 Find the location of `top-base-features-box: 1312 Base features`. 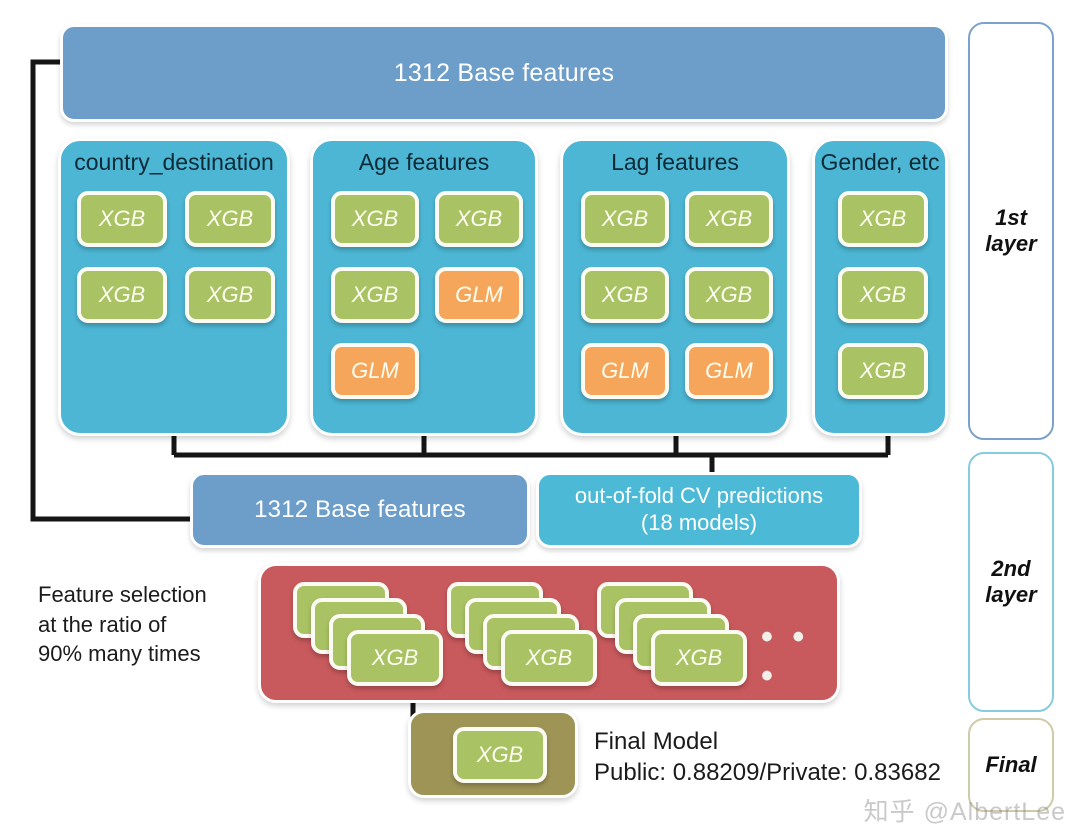

top-base-features-box: 1312 Base features is located at coordinates (504, 73).